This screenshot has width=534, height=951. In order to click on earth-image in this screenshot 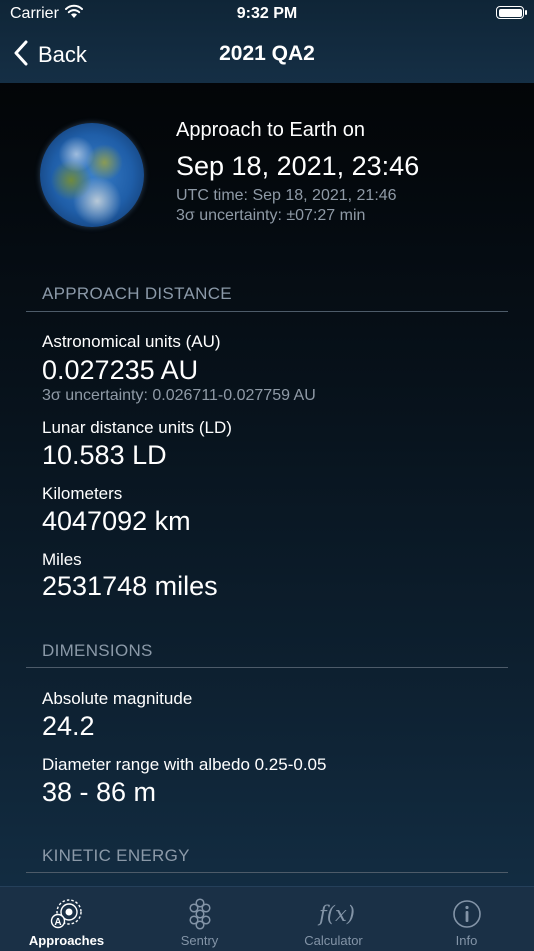, I will do `click(92, 175)`.